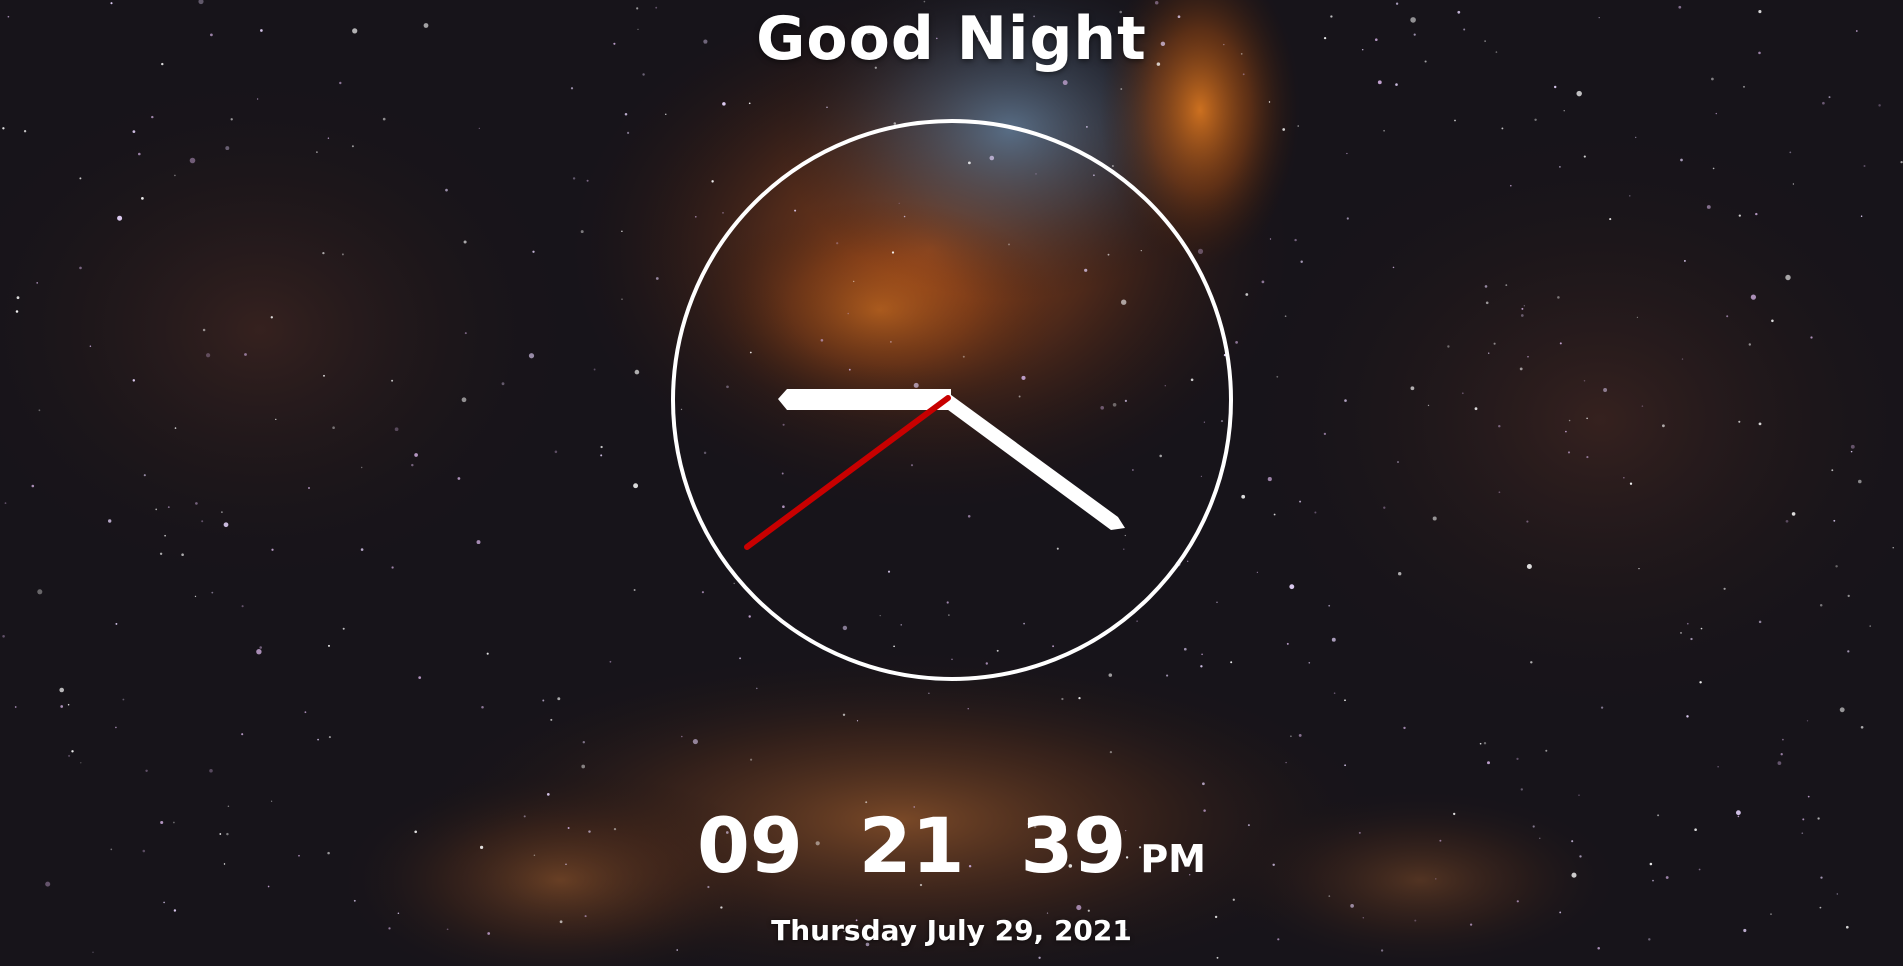  I want to click on digital-clock: 09 21 39 PM, so click(951, 846).